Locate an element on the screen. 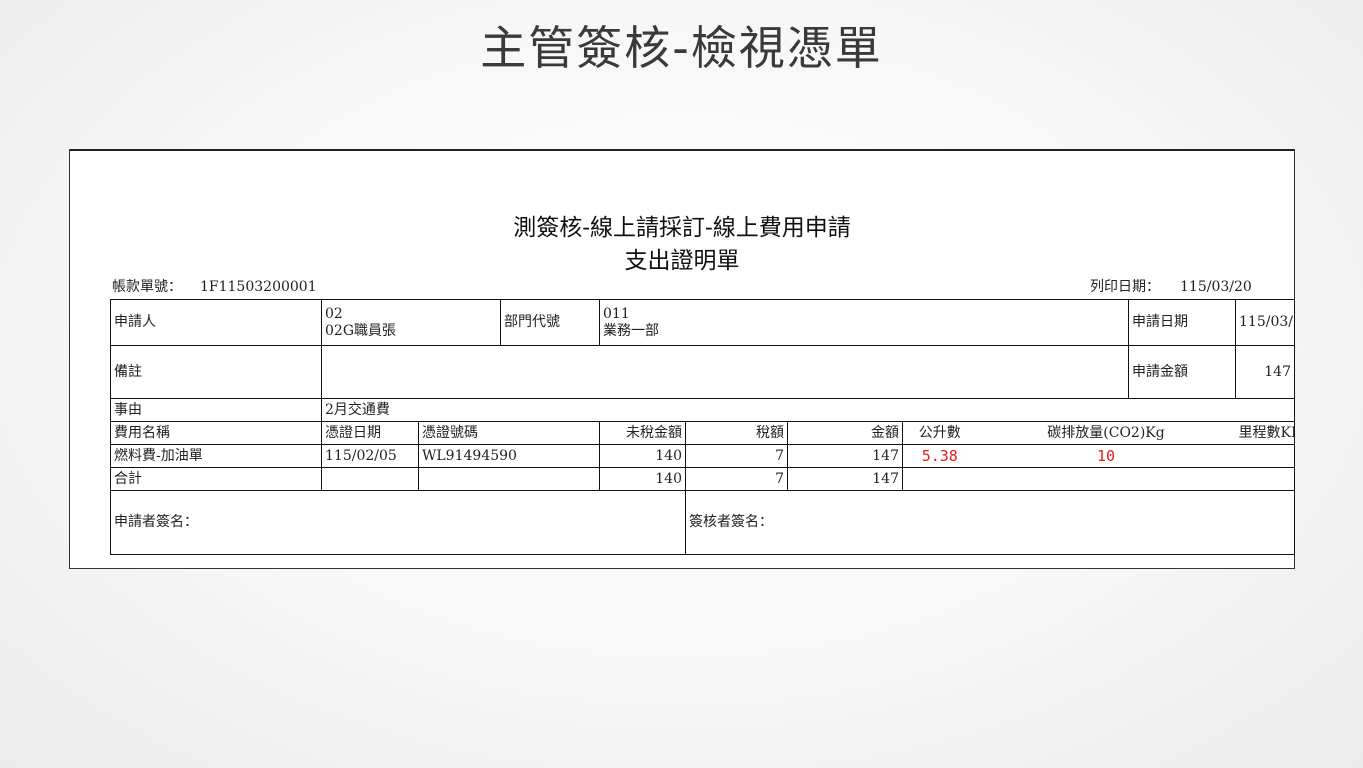  item-co2: 10 is located at coordinates (1106, 456).